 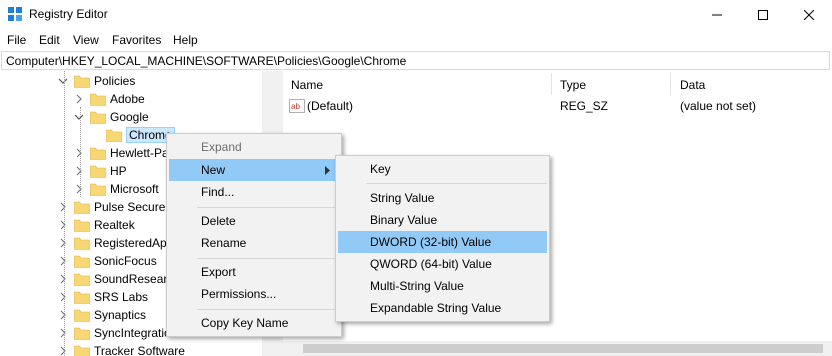 What do you see at coordinates (327, 170) in the screenshot?
I see `submenu-arrow-icon` at bounding box center [327, 170].